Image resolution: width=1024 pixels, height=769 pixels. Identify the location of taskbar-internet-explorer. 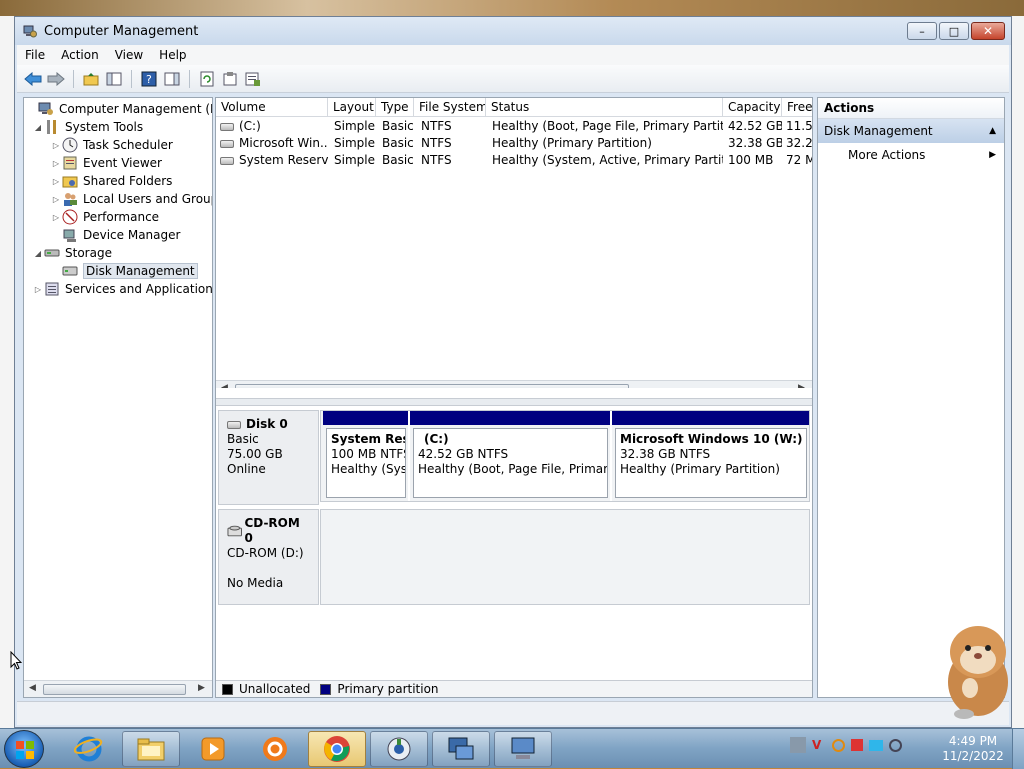
(89, 749).